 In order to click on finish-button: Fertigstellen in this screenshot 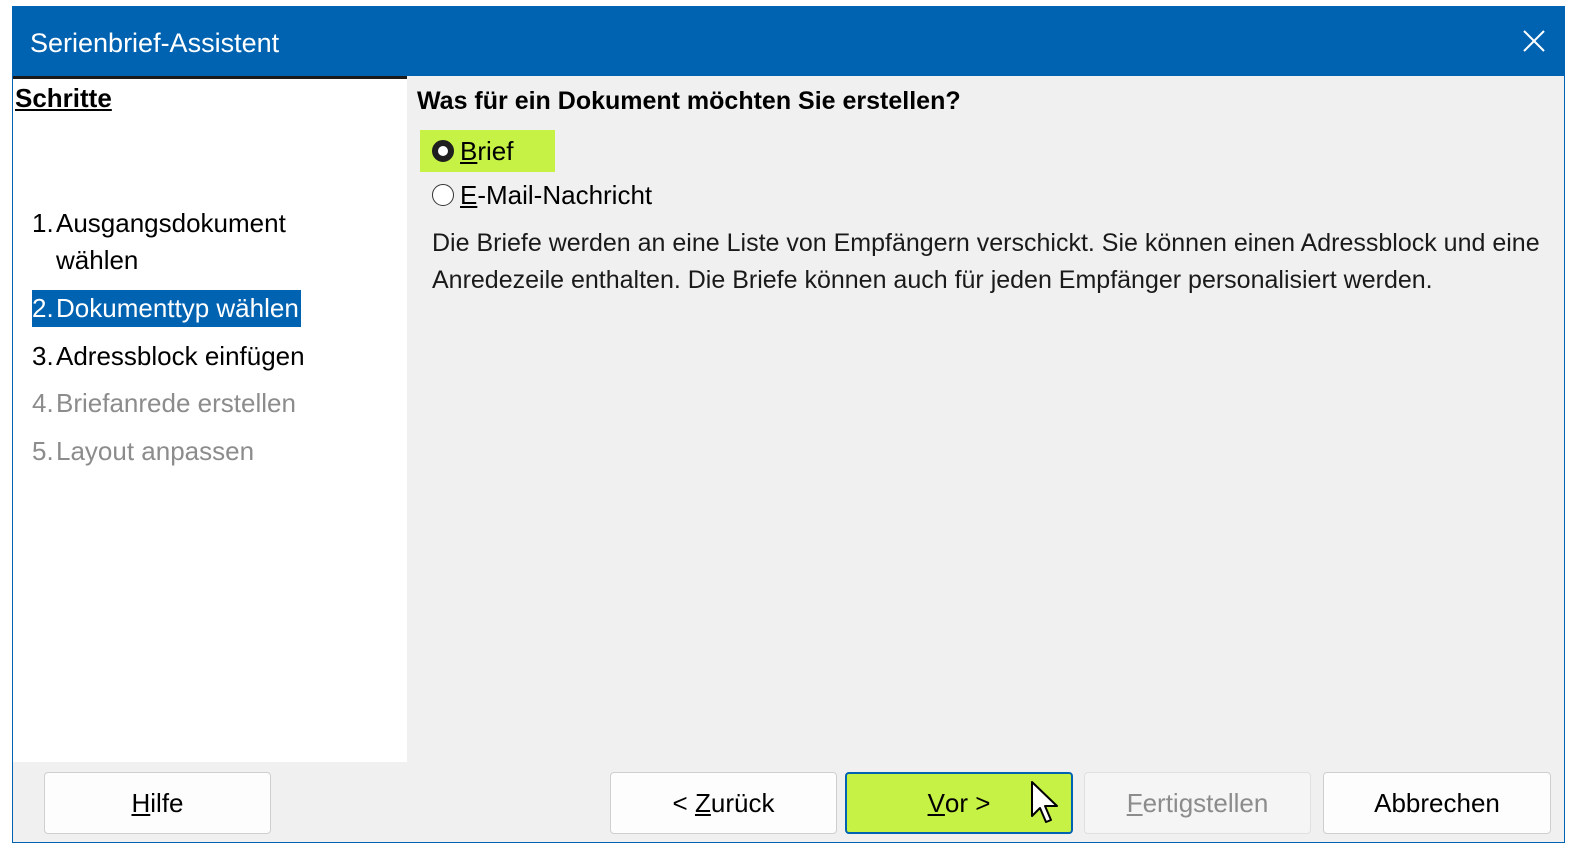, I will do `click(1197, 803)`.